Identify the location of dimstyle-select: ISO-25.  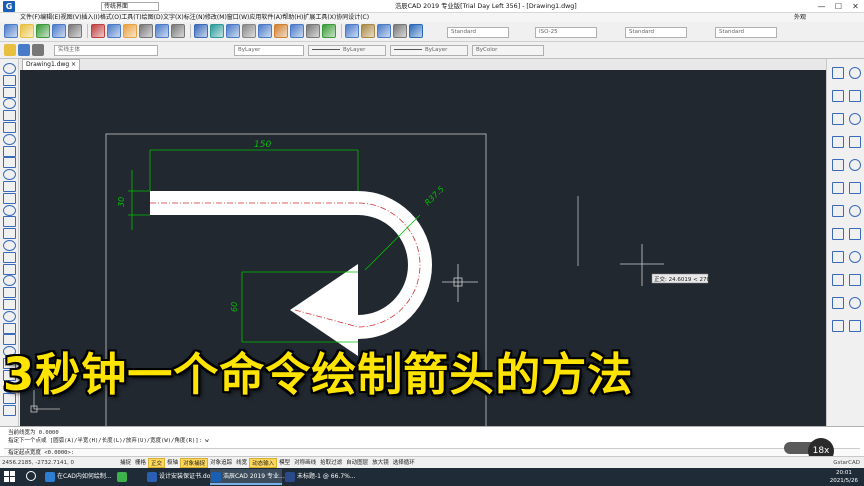
(566, 32).